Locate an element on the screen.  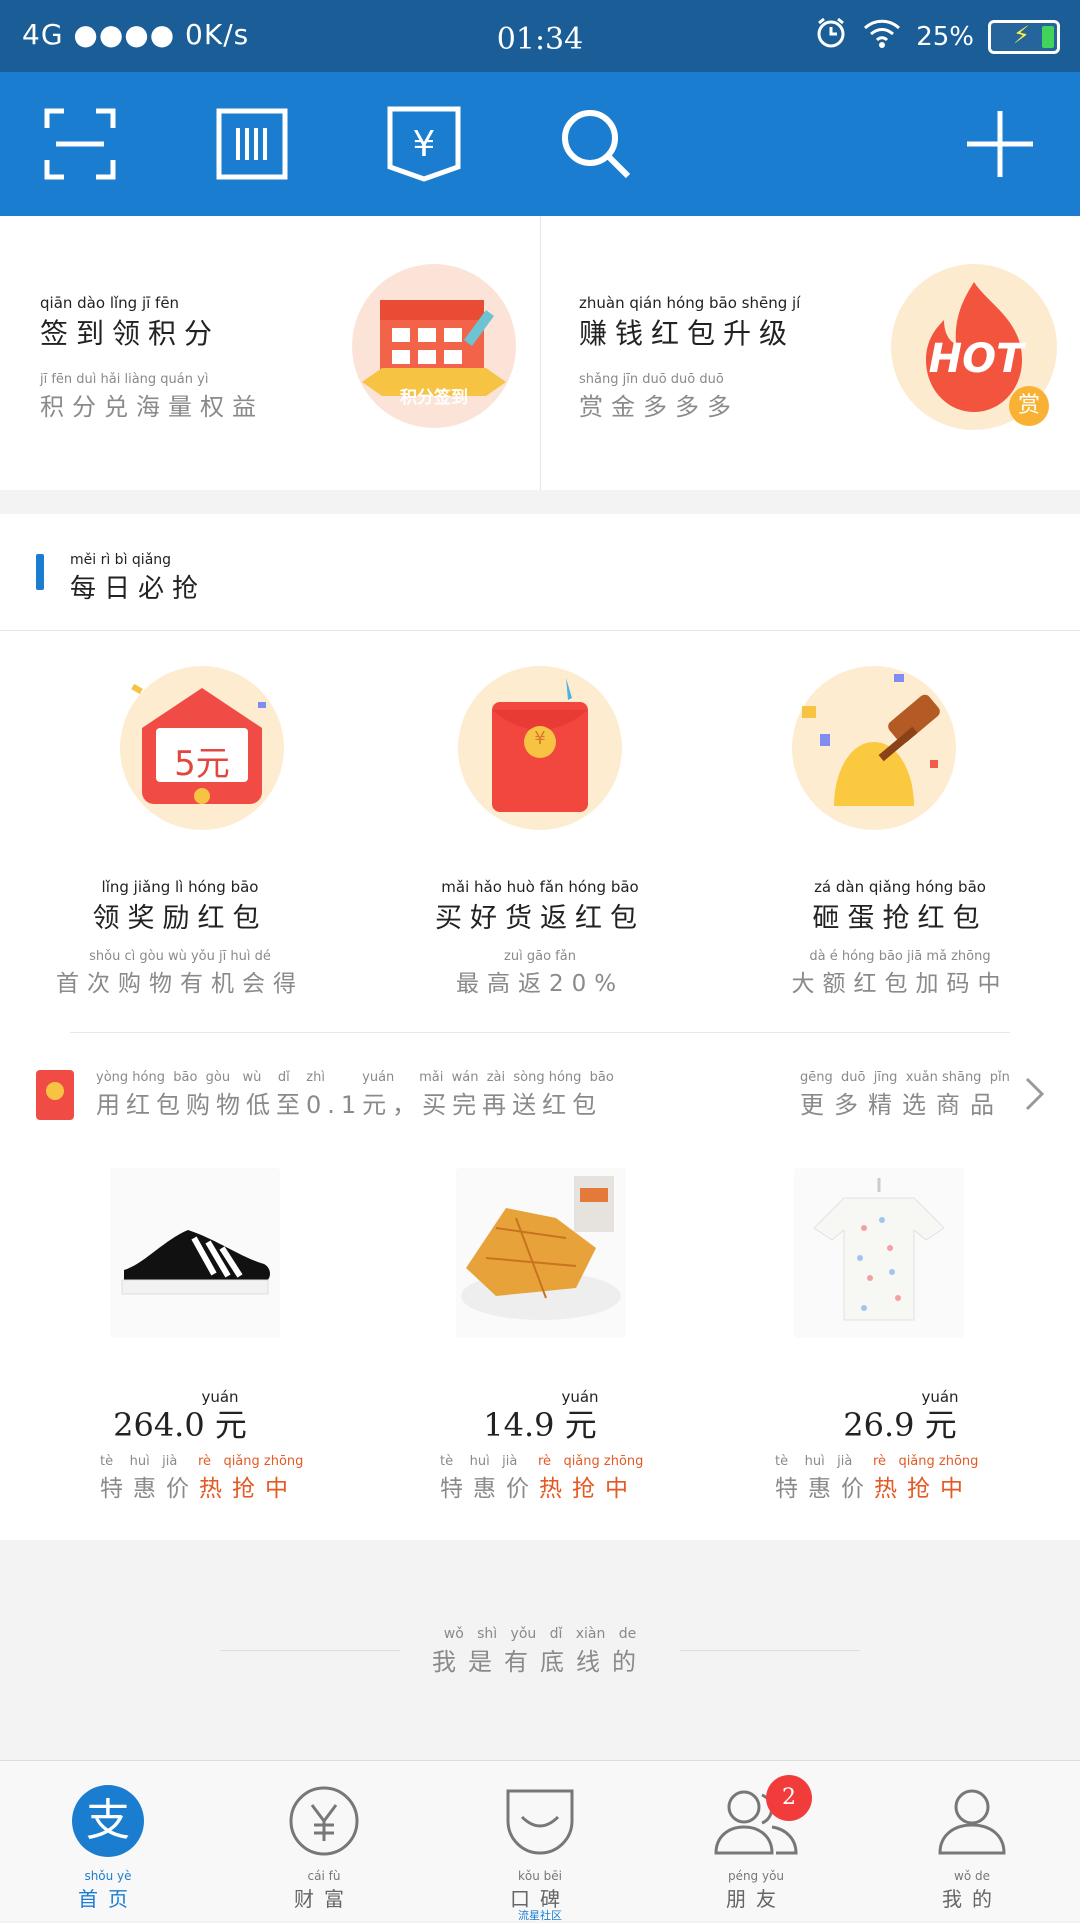
tab-me: wǒ de 我的 is located at coordinates (972, 1841).